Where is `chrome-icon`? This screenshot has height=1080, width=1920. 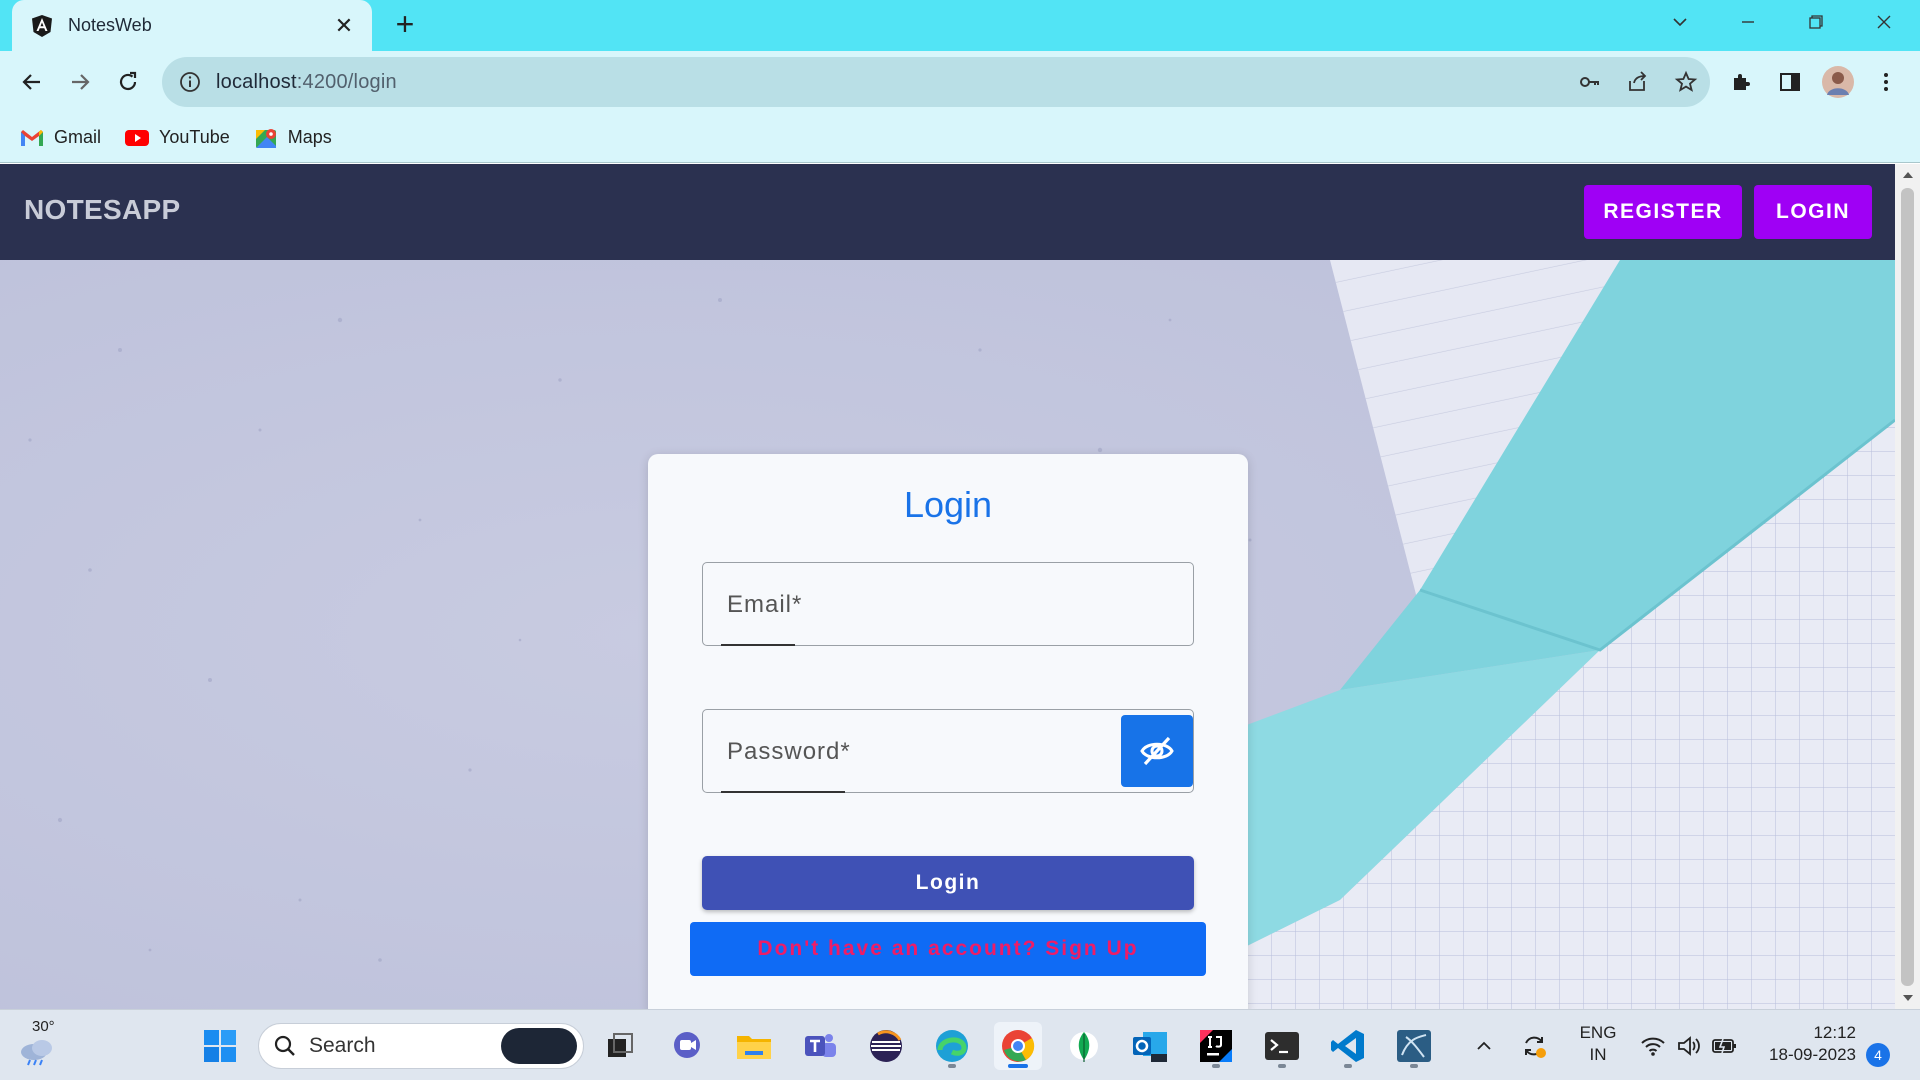 chrome-icon is located at coordinates (1018, 1046).